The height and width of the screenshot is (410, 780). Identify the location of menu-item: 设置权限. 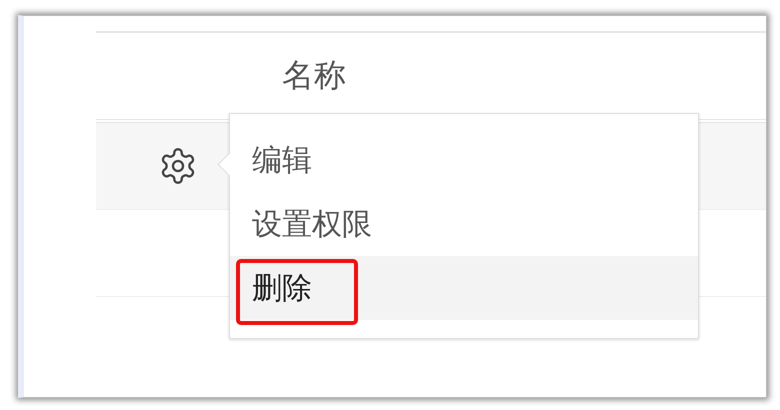
(464, 224).